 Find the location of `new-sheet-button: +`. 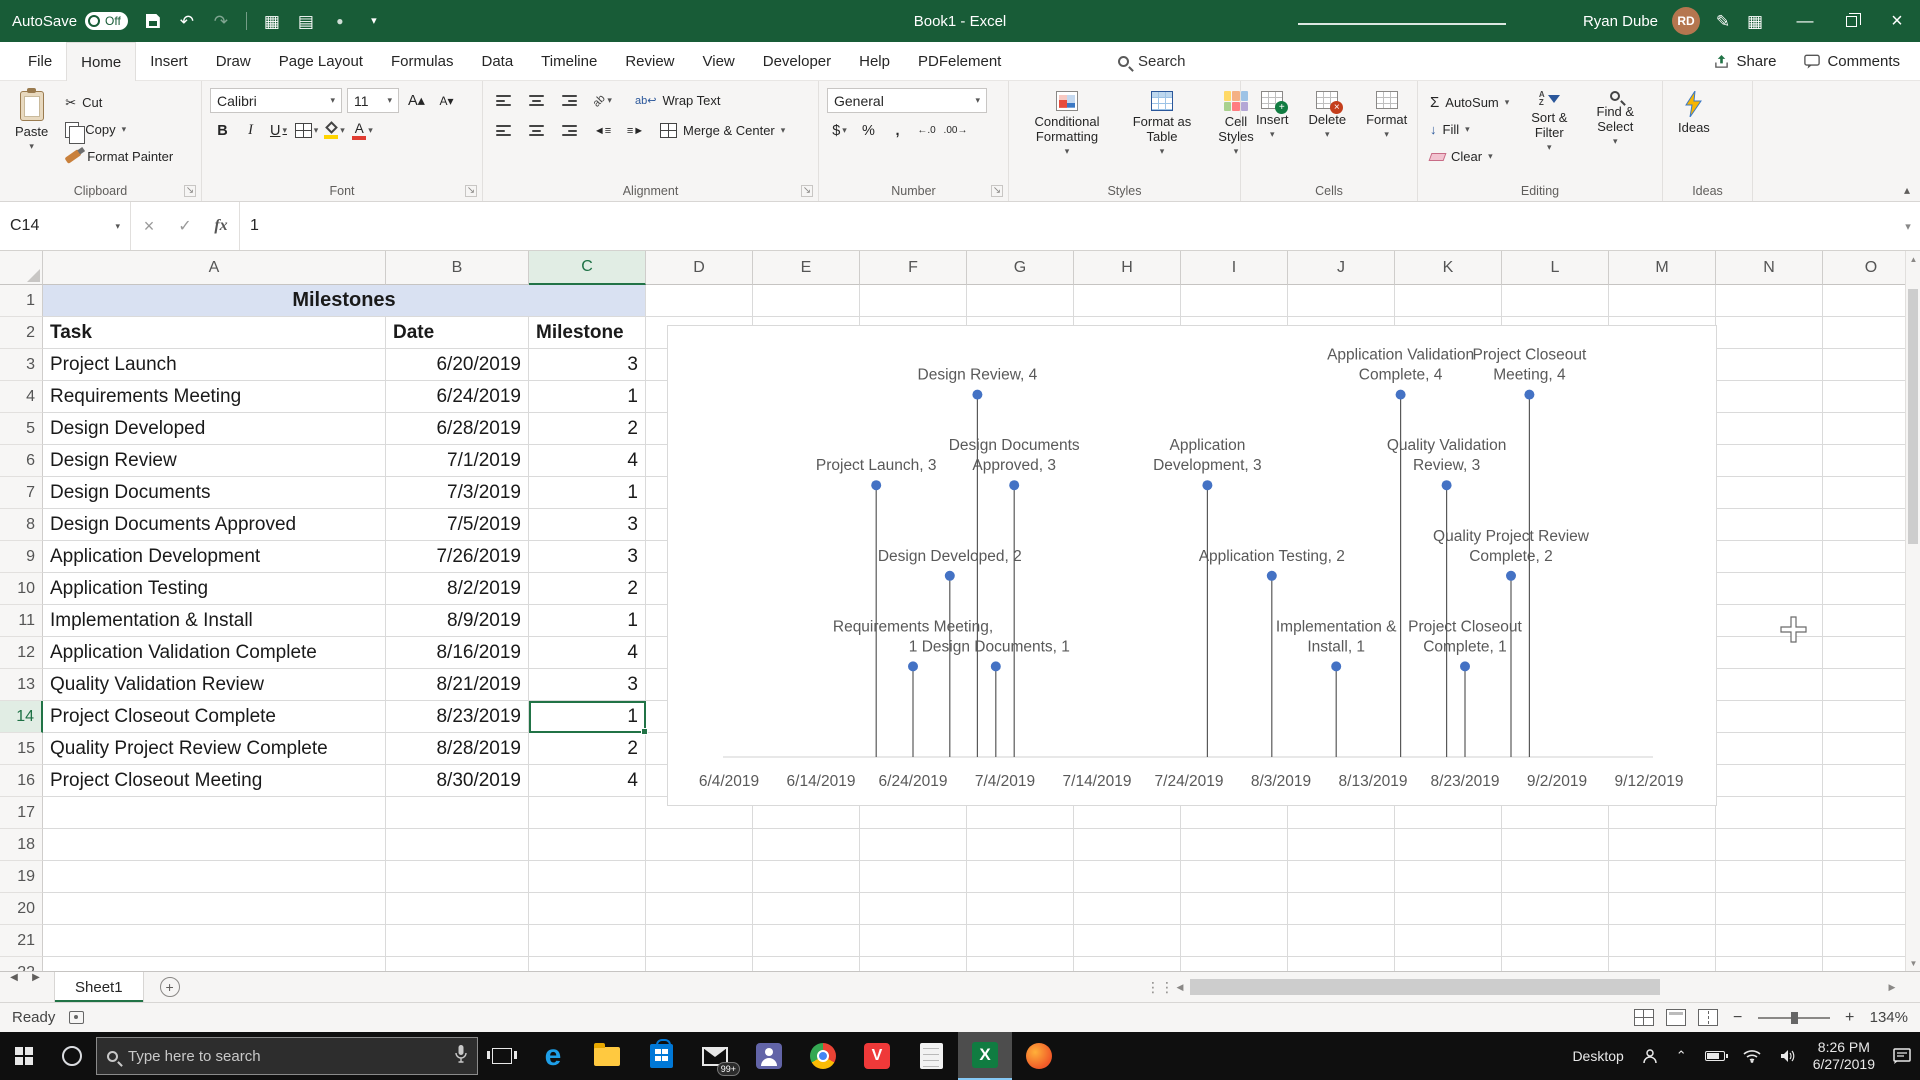

new-sheet-button: + is located at coordinates (169, 987).